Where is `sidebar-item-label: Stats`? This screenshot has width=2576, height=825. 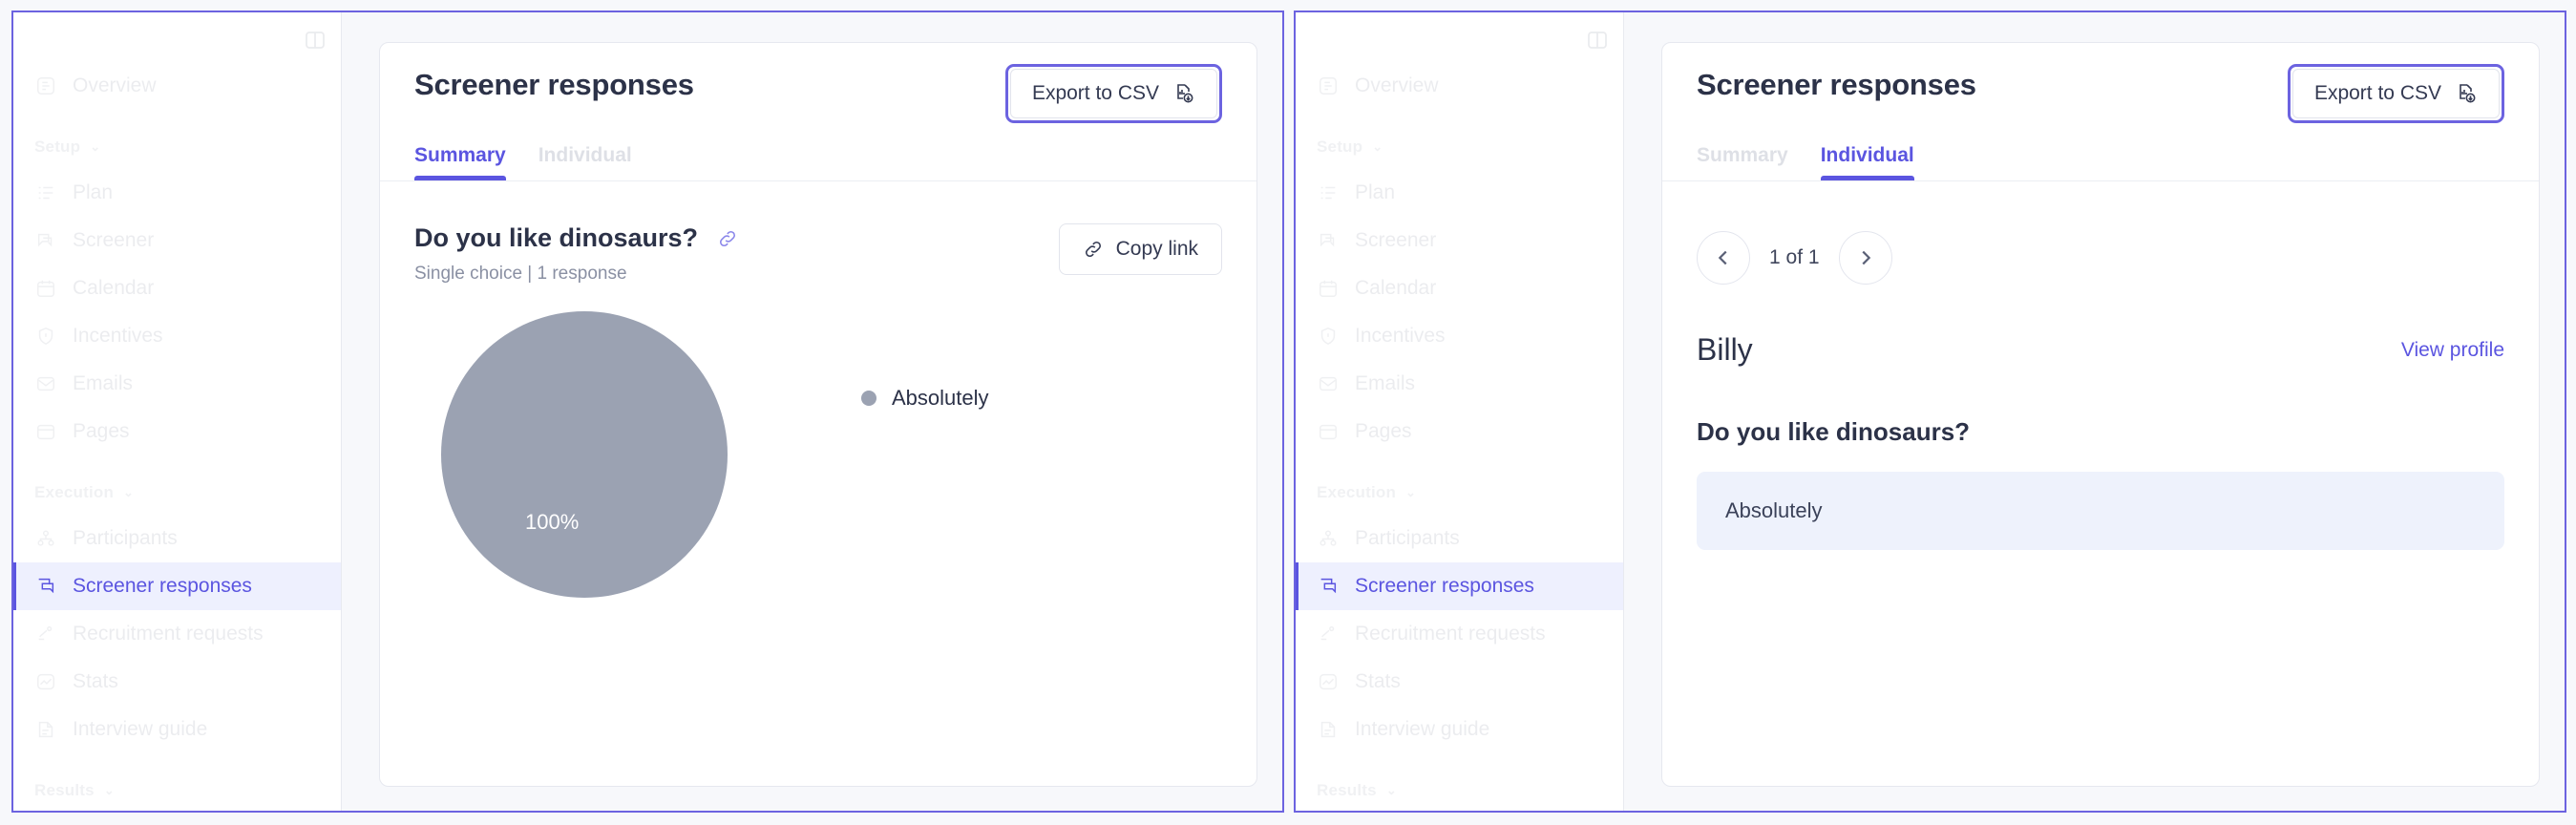
sidebar-item-label: Stats is located at coordinates (95, 681).